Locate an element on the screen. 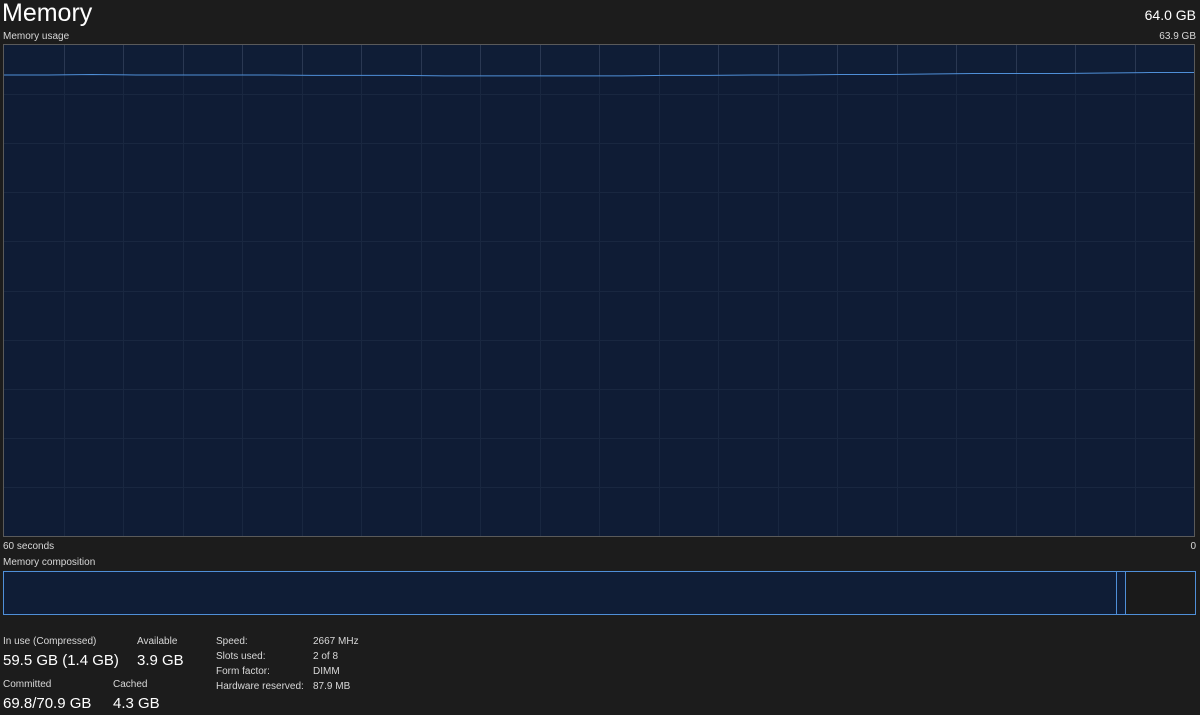 The height and width of the screenshot is (715, 1200). hardware-reserved-label: Hardware reserved: is located at coordinates (260, 686).